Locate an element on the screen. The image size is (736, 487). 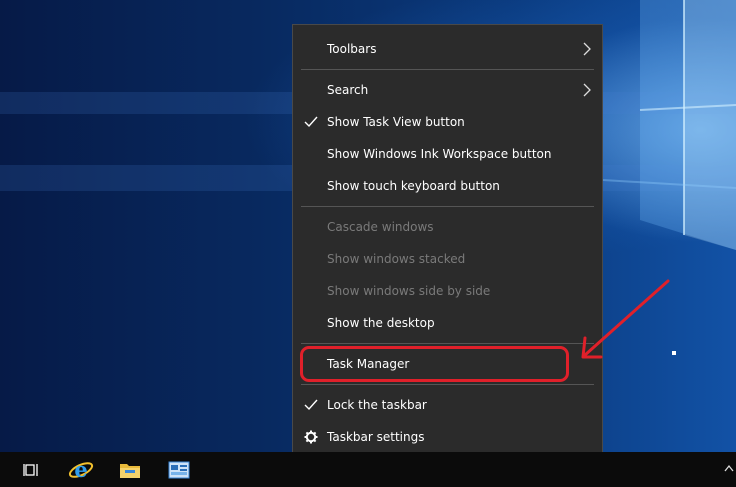
menu-item-label: Search is located at coordinates (348, 90).